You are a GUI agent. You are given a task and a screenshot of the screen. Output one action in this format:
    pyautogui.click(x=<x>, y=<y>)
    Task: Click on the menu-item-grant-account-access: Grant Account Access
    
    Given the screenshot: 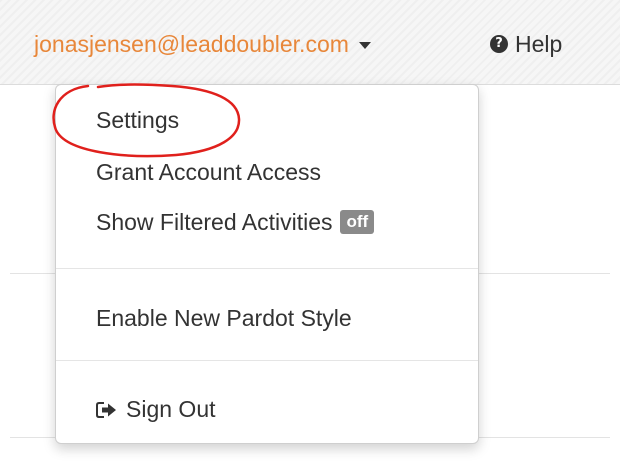 What is the action you would take?
    pyautogui.click(x=208, y=172)
    